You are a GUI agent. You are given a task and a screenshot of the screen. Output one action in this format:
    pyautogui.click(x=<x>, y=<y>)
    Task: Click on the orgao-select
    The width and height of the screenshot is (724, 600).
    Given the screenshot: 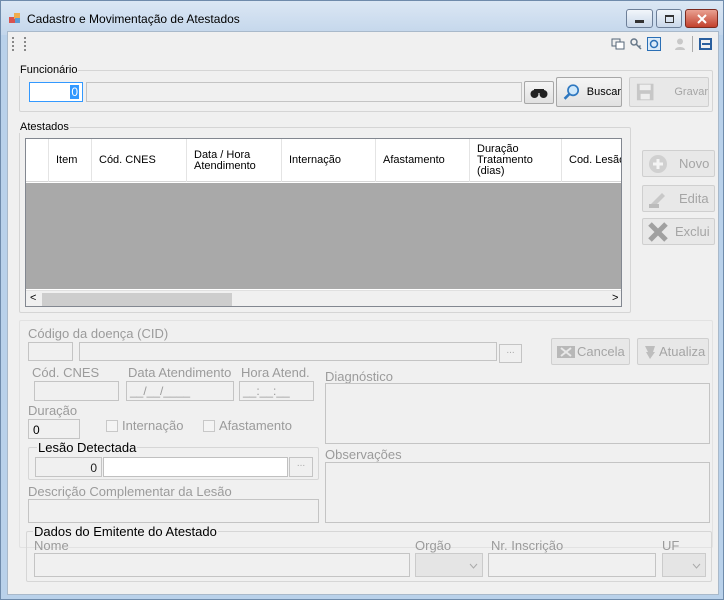 What is the action you would take?
    pyautogui.click(x=449, y=565)
    